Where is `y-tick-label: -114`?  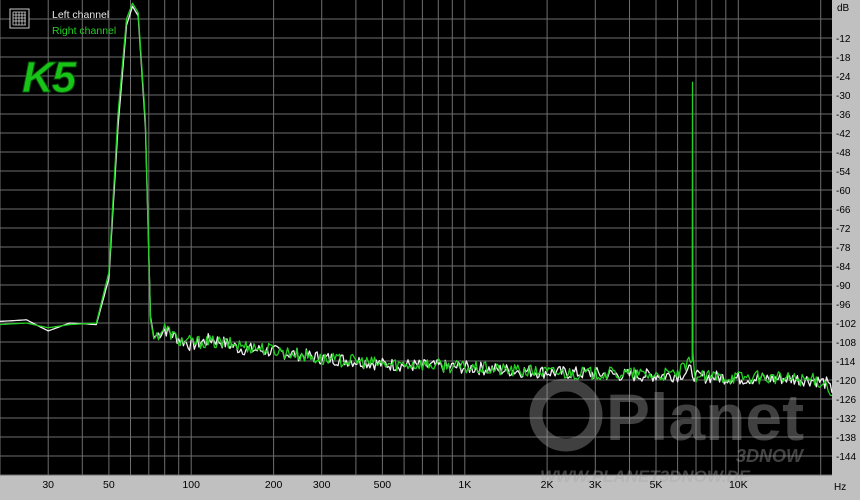
y-tick-label: -114 is located at coordinates (846, 362).